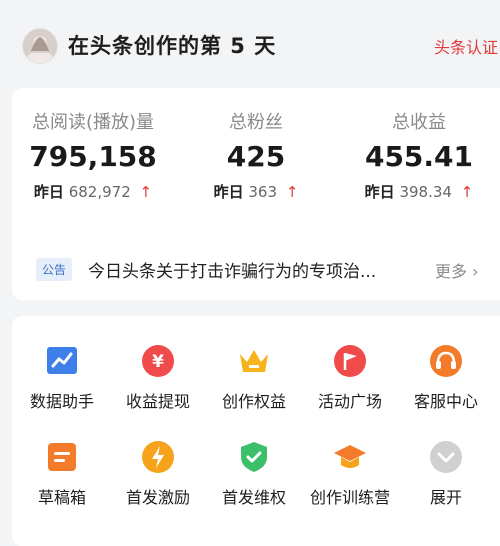  I want to click on tool-label: 客服中心, so click(445, 401).